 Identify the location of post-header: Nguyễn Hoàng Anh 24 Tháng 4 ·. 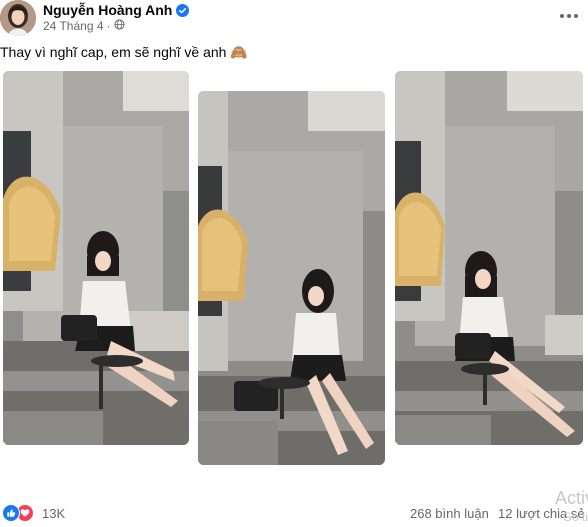
(294, 20).